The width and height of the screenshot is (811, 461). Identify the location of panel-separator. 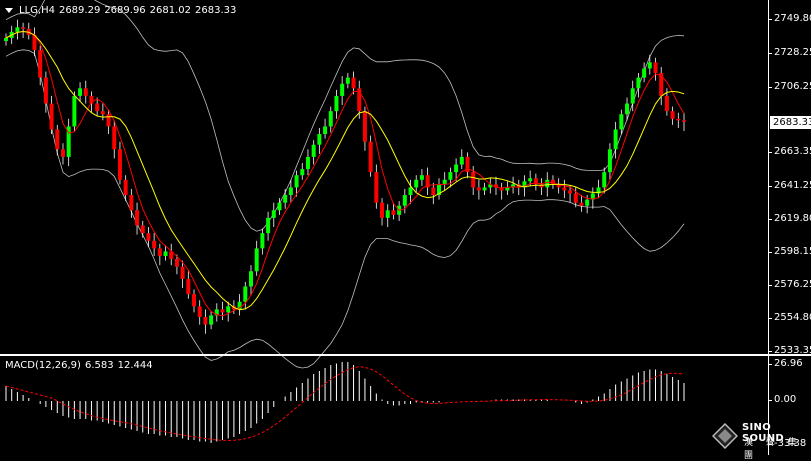
(405, 355).